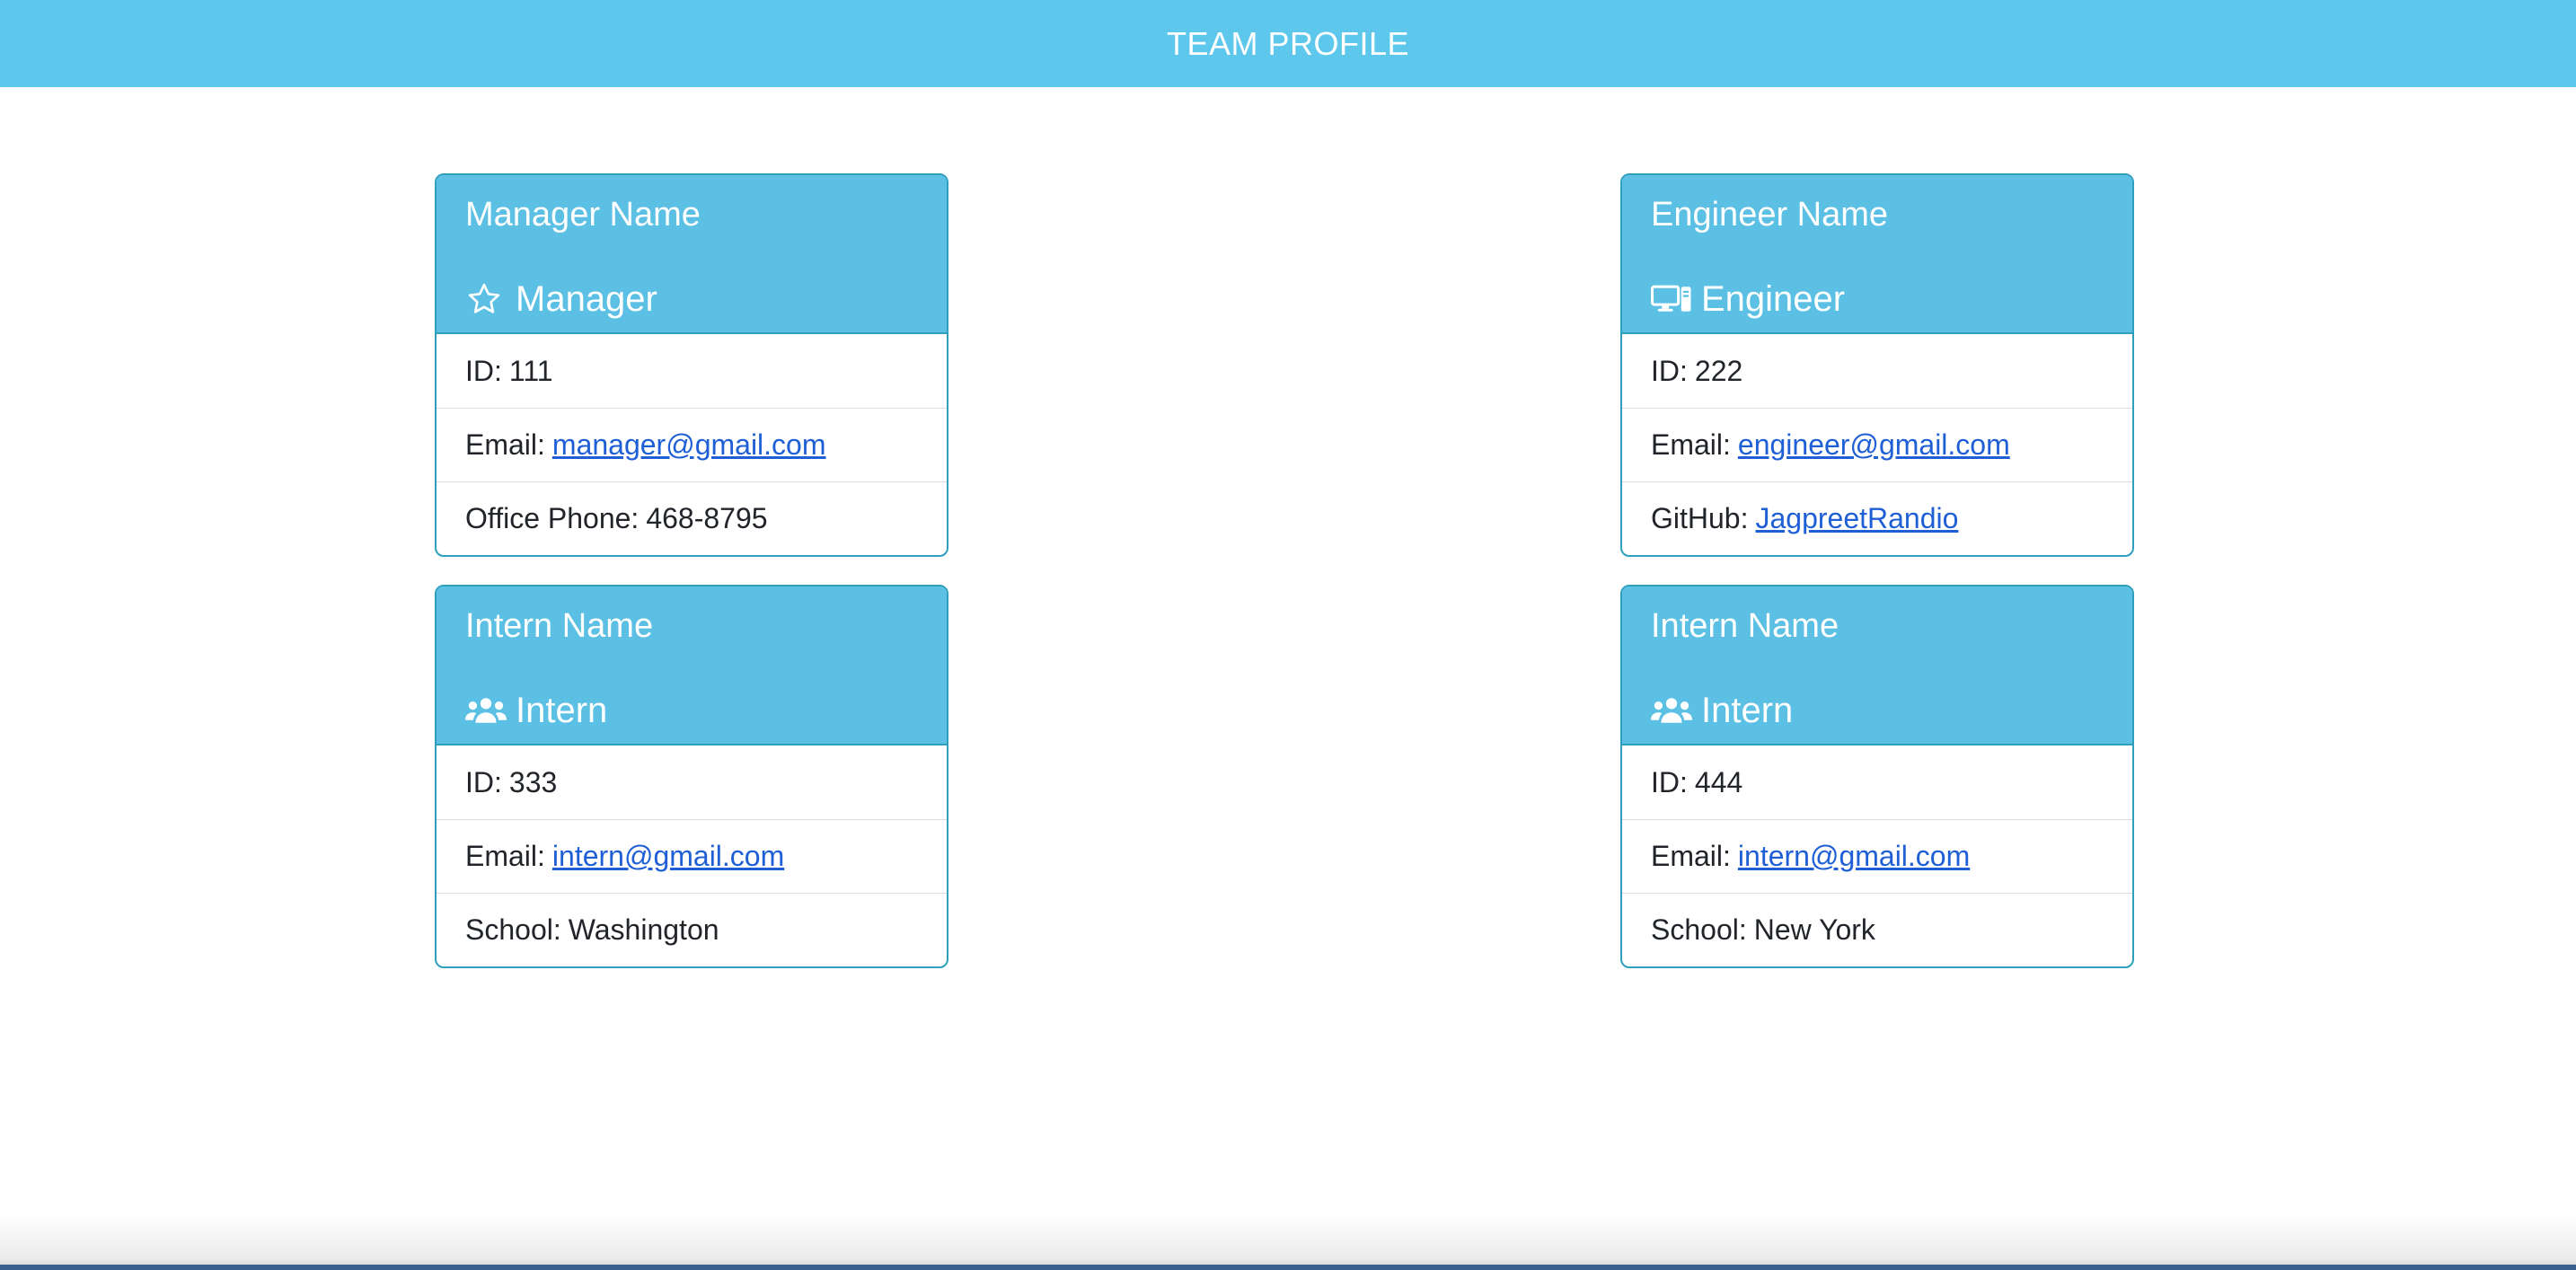 This screenshot has width=2576, height=1270. I want to click on header-bar: TEAM PROFILE, so click(1288, 44).